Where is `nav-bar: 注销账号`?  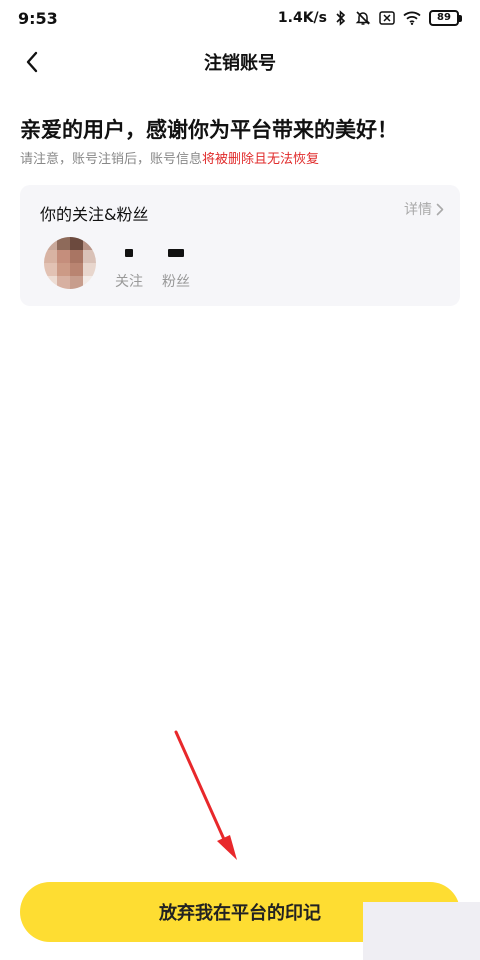
nav-bar: 注销账号 is located at coordinates (240, 62).